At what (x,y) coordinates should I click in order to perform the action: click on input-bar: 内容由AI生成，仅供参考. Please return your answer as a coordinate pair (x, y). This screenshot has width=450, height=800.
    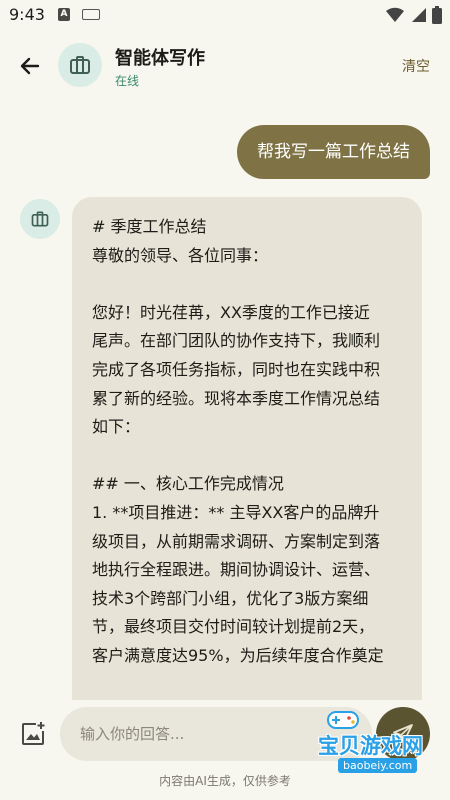
    Looking at the image, I should click on (225, 750).